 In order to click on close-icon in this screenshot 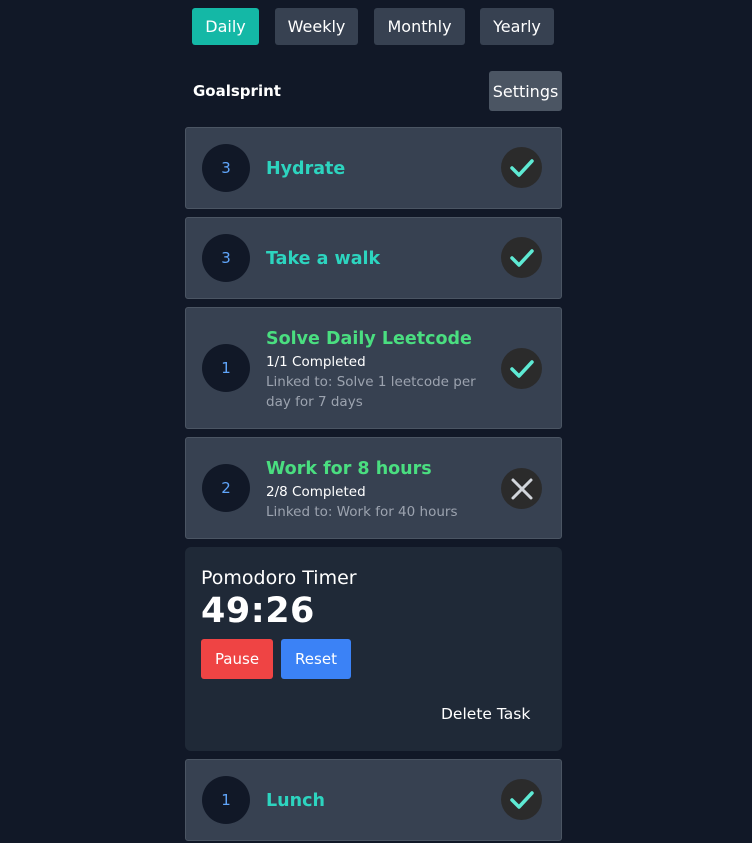, I will do `click(521, 488)`.